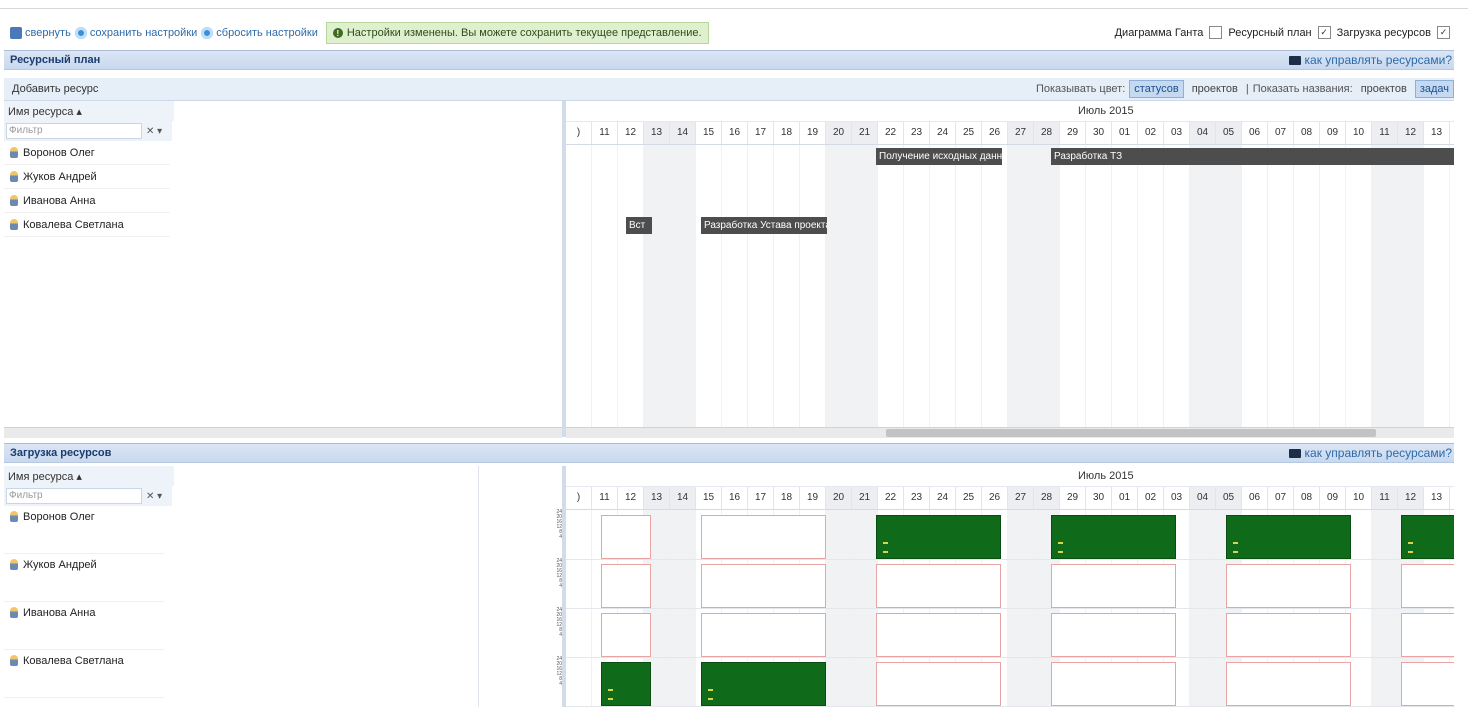 The width and height of the screenshot is (1468, 707). I want to click on reset-settings-button: сбросить настройки, so click(259, 33).